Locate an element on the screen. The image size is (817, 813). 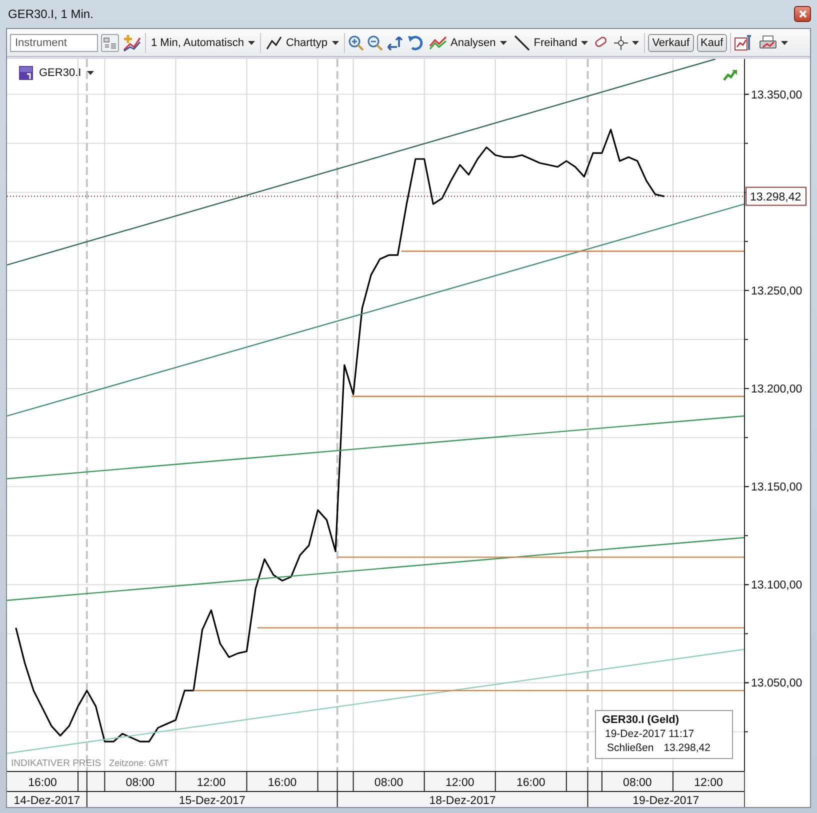
instrument-field: Instrument is located at coordinates (54, 43).